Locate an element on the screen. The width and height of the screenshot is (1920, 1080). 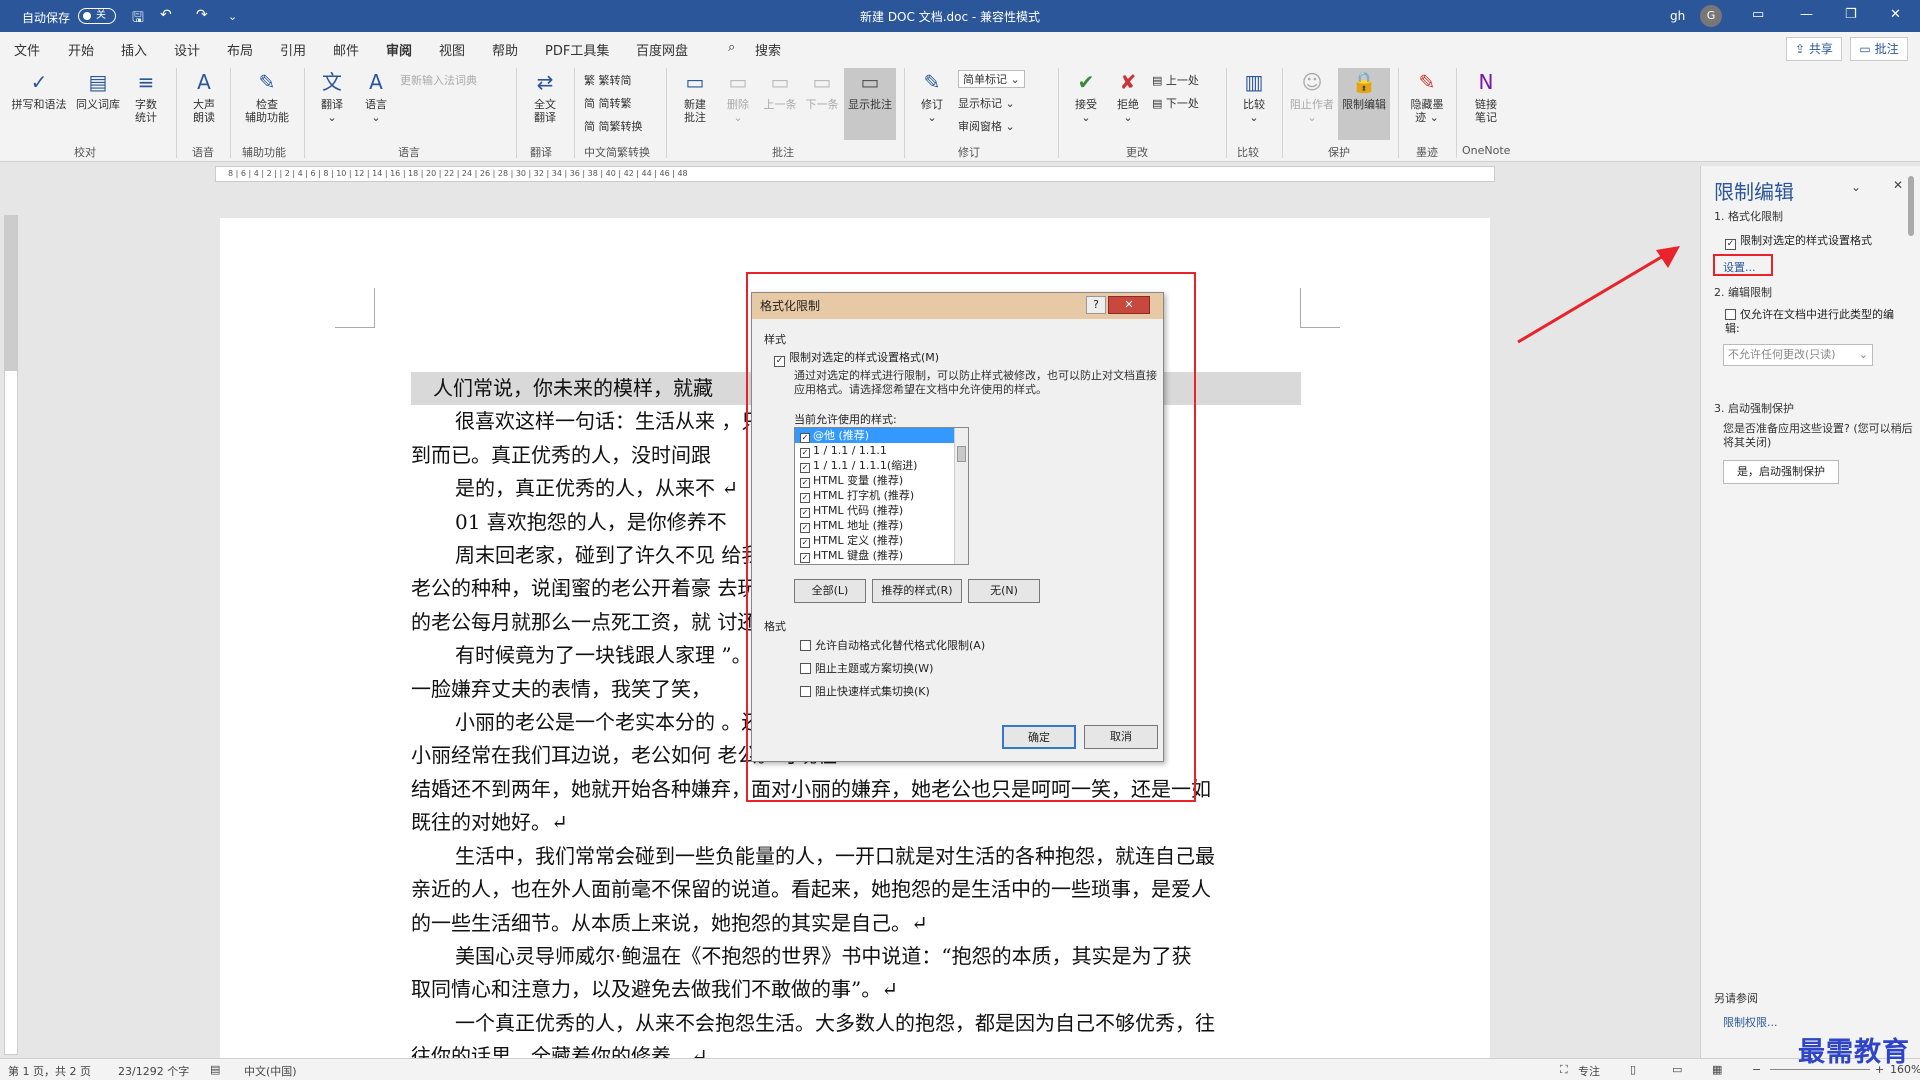
tab-help: 帮助 is located at coordinates (505, 49).